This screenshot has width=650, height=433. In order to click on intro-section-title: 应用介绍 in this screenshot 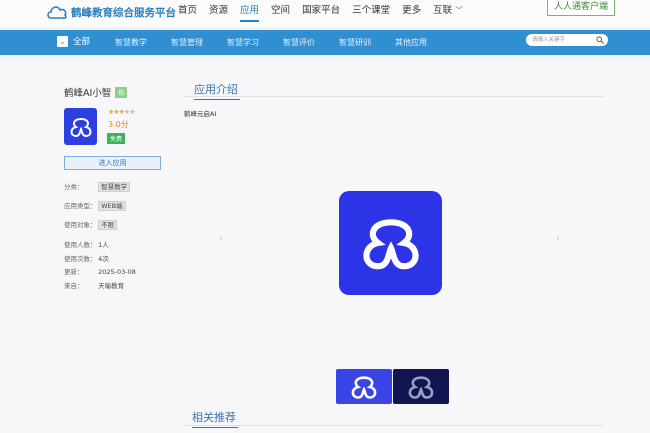, I will do `click(217, 91)`.